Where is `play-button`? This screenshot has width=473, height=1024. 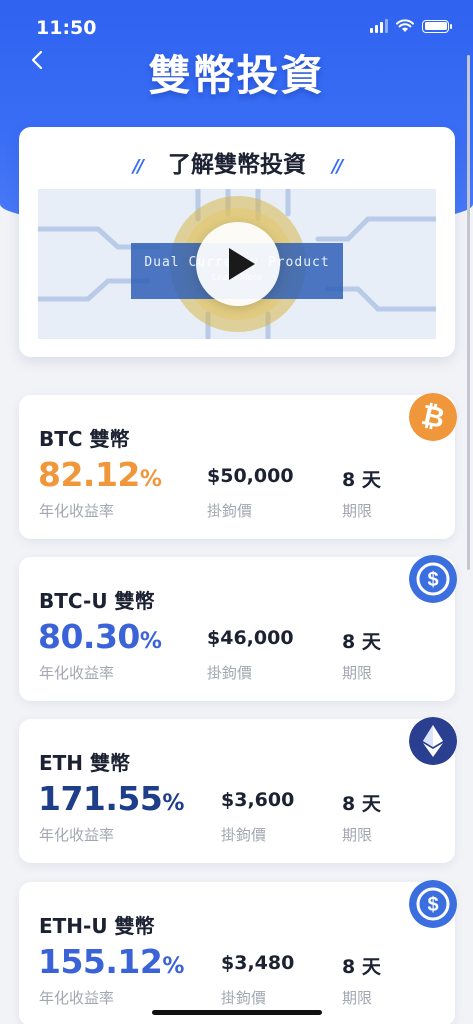 play-button is located at coordinates (238, 264).